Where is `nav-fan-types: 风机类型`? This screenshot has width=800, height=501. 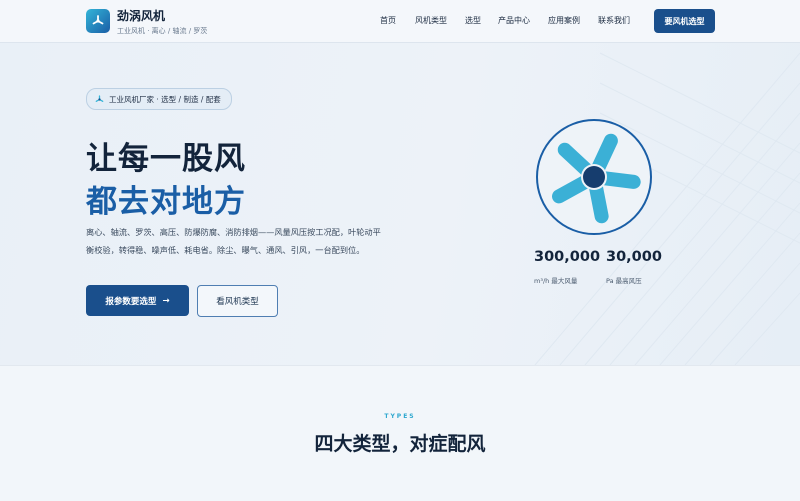
nav-fan-types: 风机类型 is located at coordinates (431, 20).